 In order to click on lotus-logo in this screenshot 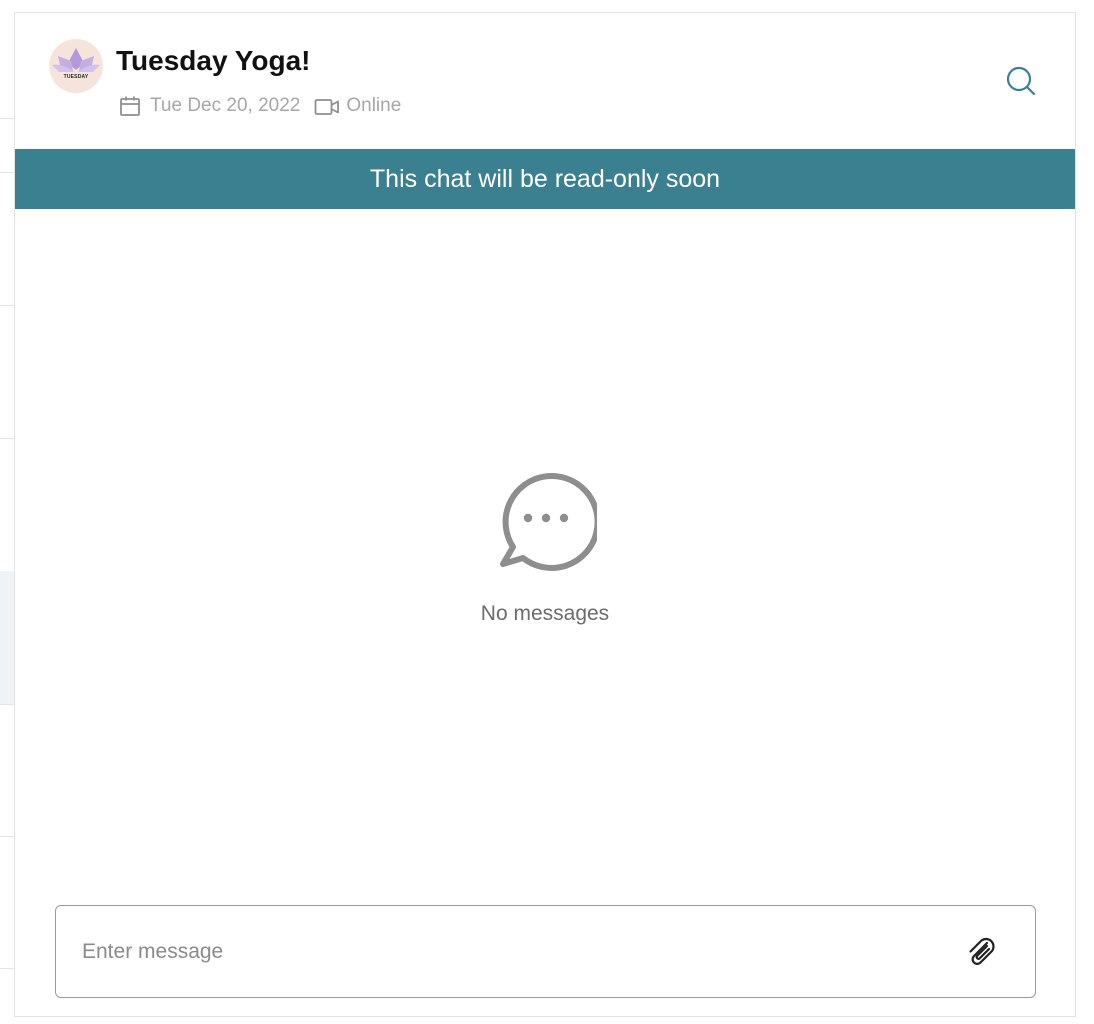, I will do `click(76, 60)`.